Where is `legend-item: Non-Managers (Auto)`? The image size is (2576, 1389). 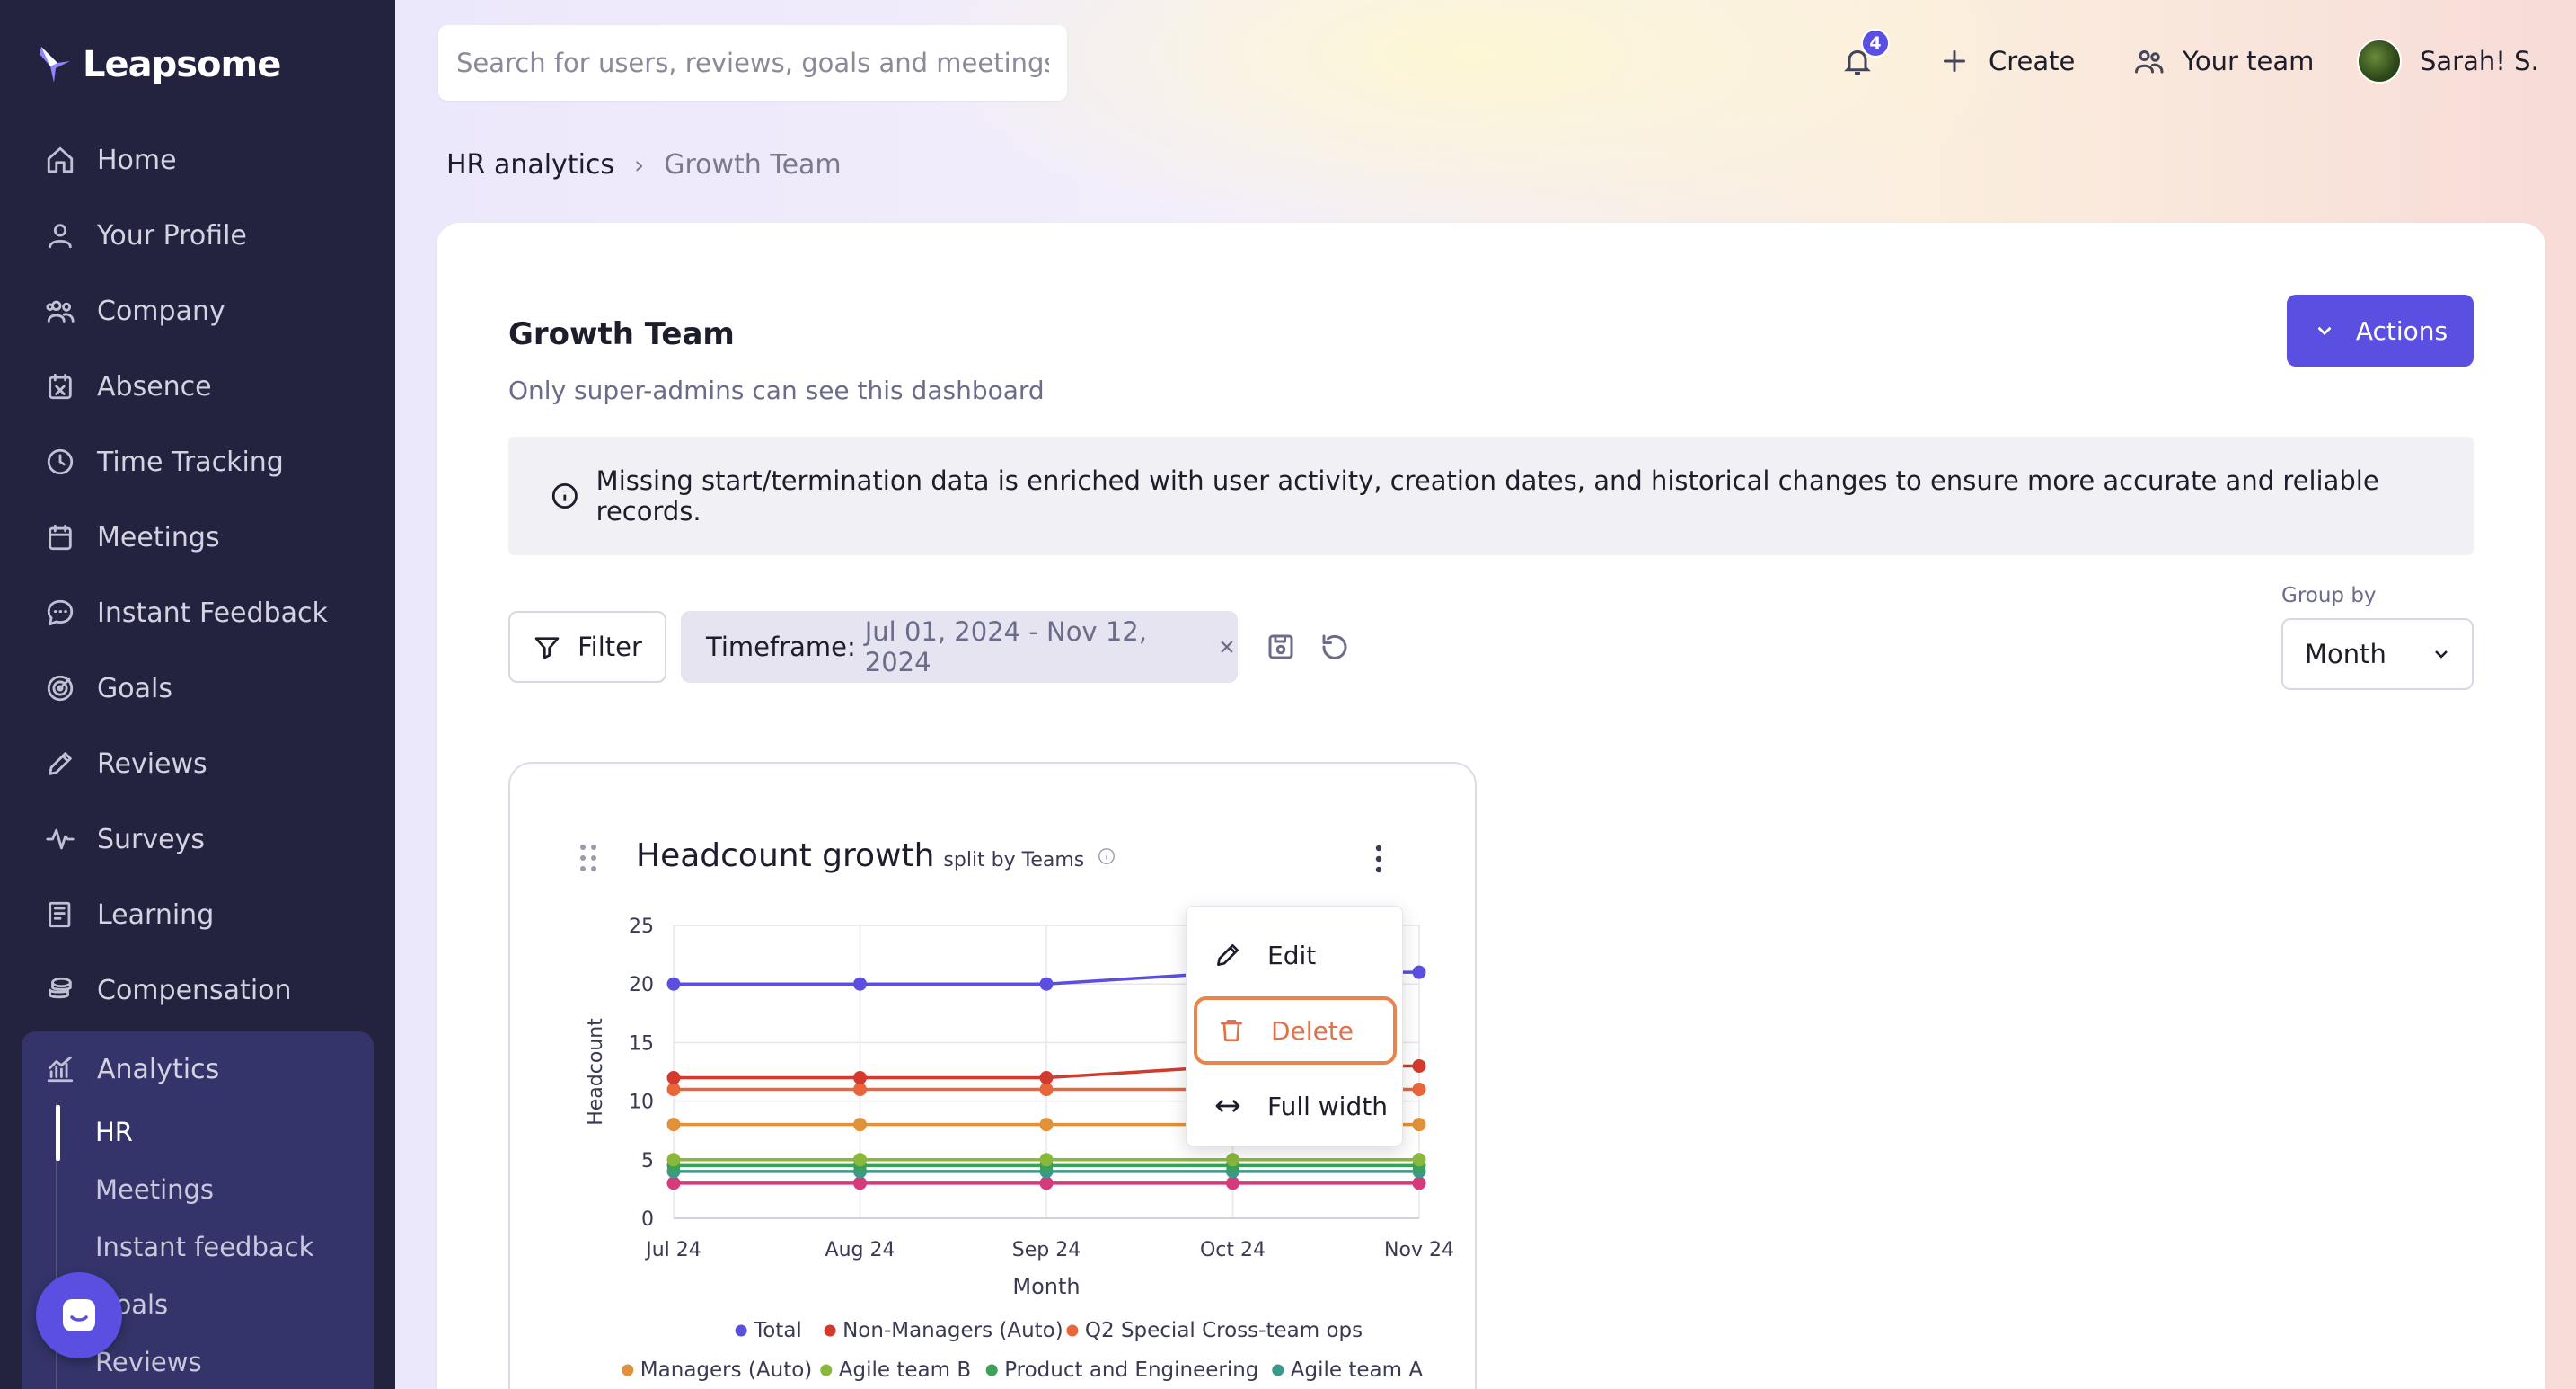
legend-item: Non-Managers (Auto) is located at coordinates (952, 1330).